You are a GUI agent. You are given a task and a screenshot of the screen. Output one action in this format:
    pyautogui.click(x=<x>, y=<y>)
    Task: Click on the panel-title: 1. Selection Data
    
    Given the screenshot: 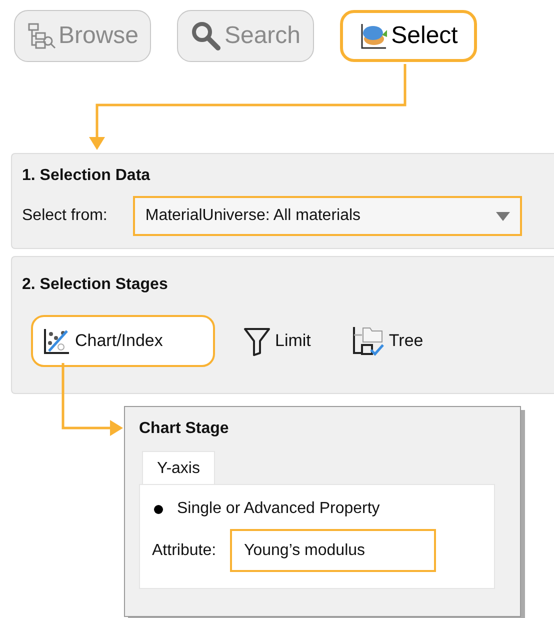 What is the action you would take?
    pyautogui.click(x=87, y=176)
    